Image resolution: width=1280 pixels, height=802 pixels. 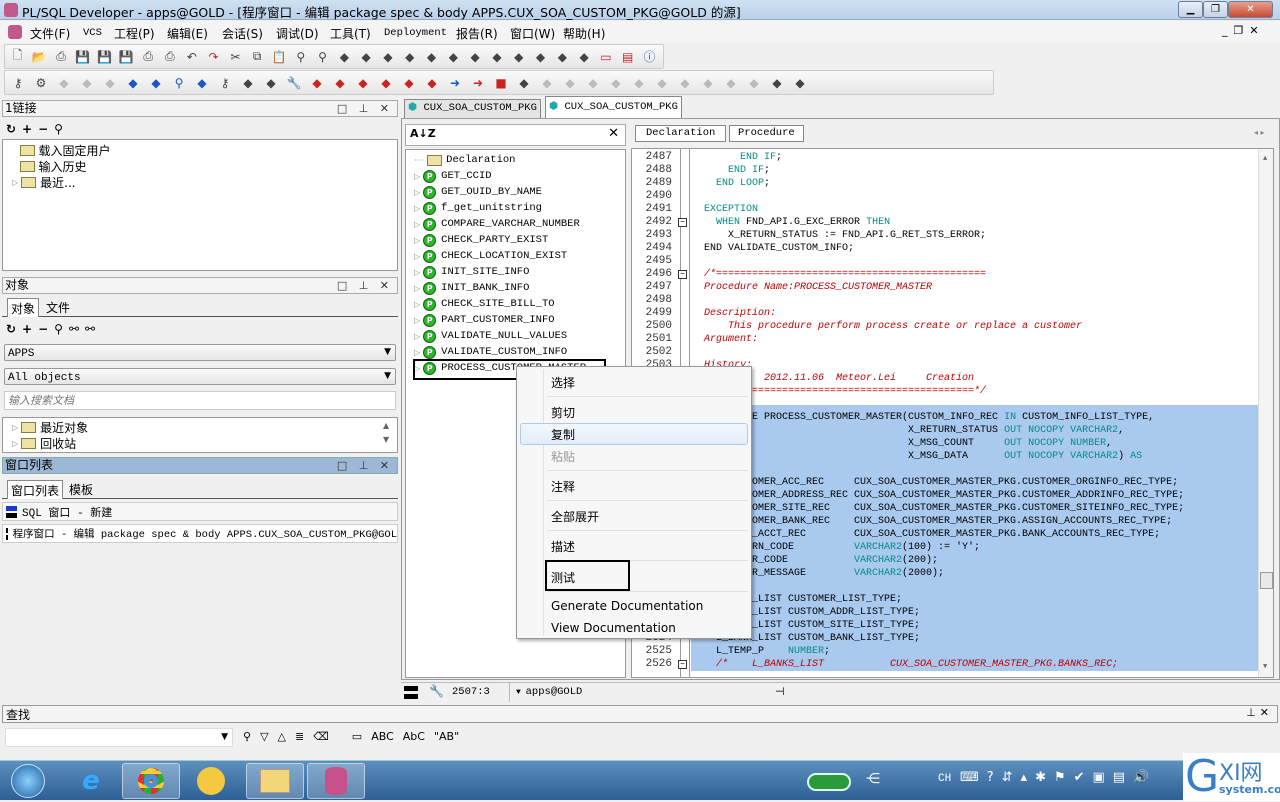 What do you see at coordinates (563, 486) in the screenshot?
I see `context-menu-item-4: 注释` at bounding box center [563, 486].